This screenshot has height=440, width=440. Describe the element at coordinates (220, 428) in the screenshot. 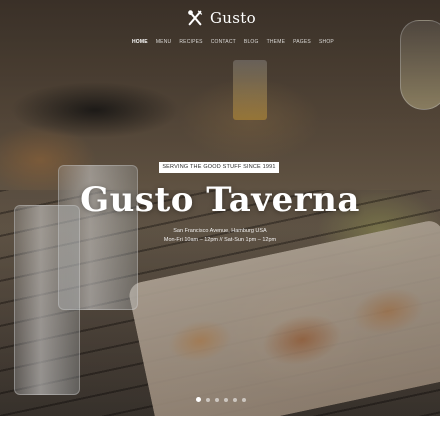

I see `page-below-hero` at that location.